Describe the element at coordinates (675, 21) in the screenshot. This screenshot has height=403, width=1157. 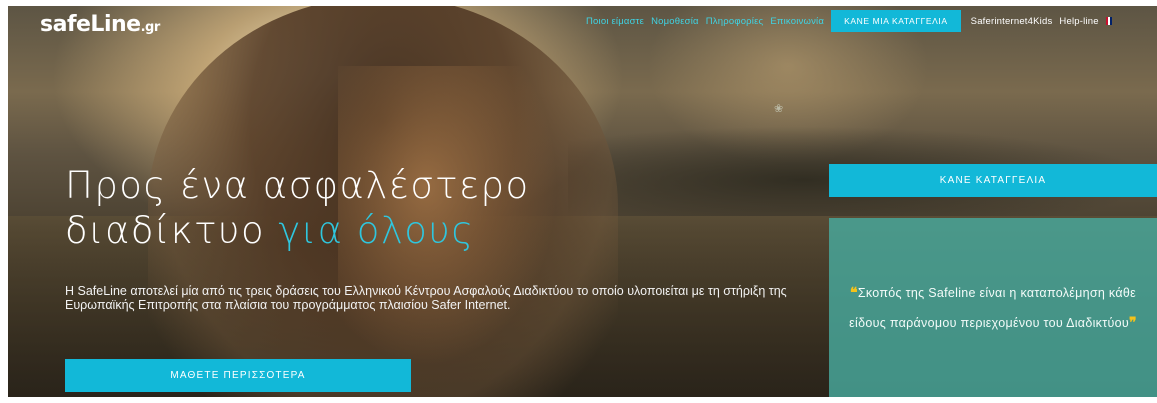
I see `nav-link-legislation: Νομοθεσία` at that location.